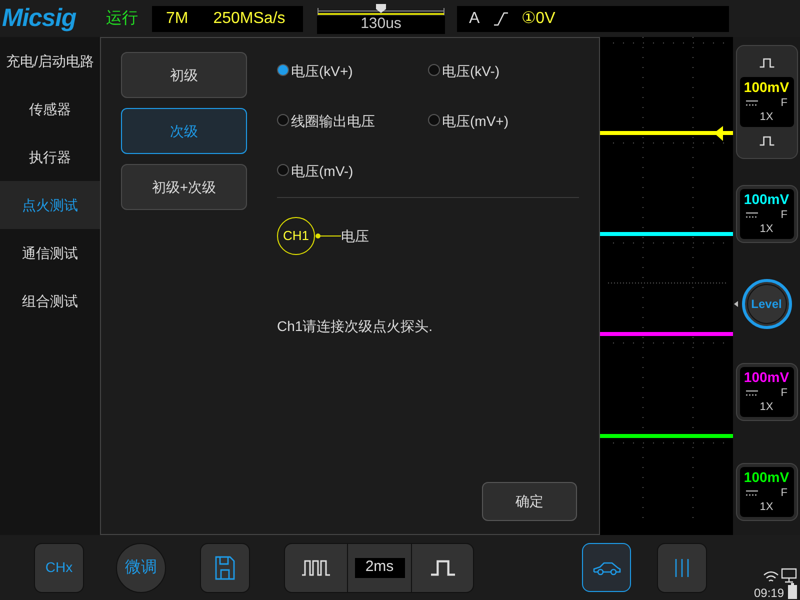 This screenshot has width=800, height=600. What do you see at coordinates (771, 577) in the screenshot?
I see `wifi-icon` at bounding box center [771, 577].